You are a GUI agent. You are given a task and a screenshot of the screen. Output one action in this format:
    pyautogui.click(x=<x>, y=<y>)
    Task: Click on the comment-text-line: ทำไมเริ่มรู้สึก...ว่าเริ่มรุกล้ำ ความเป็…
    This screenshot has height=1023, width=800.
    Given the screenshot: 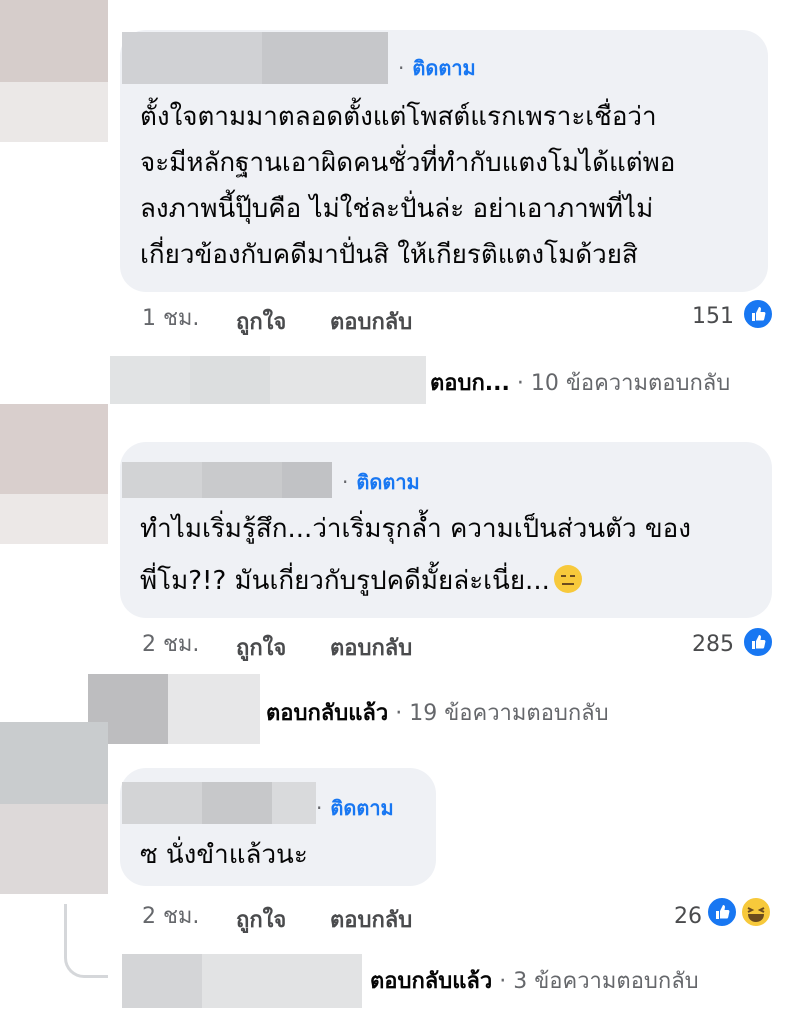 What is the action you would take?
    pyautogui.click(x=415, y=529)
    